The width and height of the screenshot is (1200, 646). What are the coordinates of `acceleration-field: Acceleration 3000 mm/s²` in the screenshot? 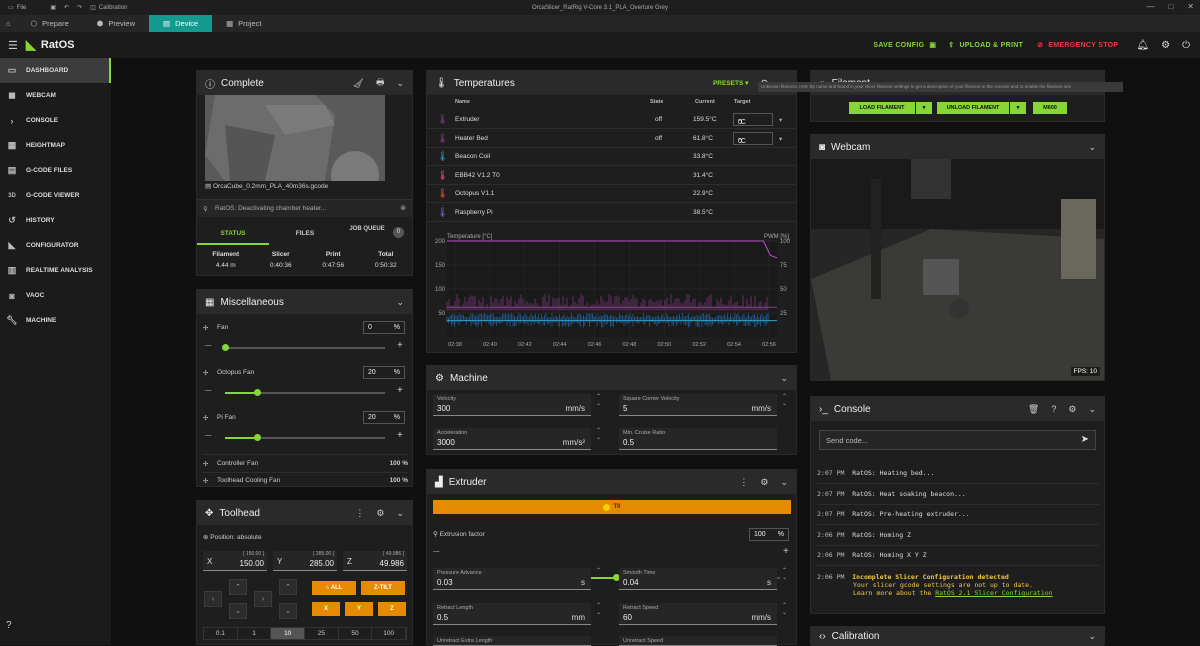 It's located at (512, 439).